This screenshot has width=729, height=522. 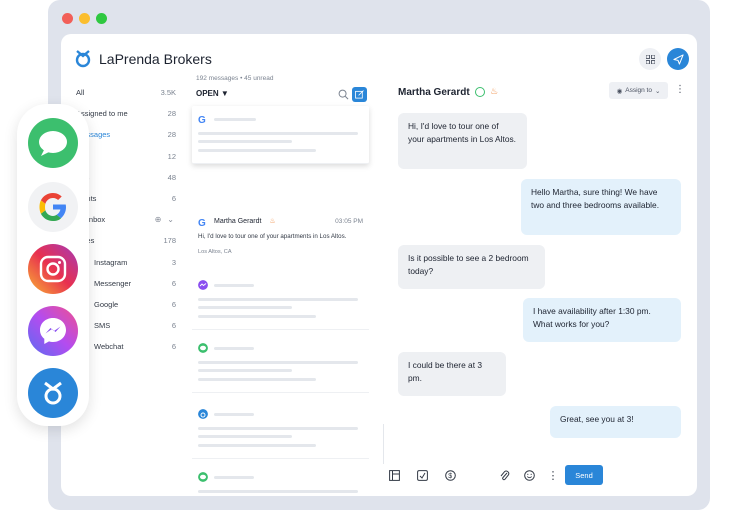 I want to click on review-request-icon, so click(x=422, y=475).